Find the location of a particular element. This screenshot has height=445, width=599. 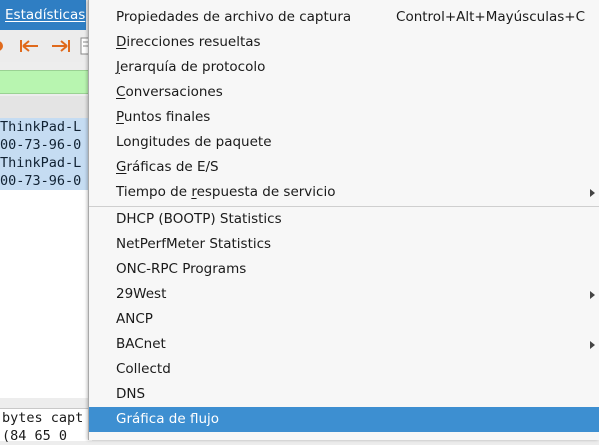

menu-item-conversations: Conversaciones is located at coordinates (344, 92).